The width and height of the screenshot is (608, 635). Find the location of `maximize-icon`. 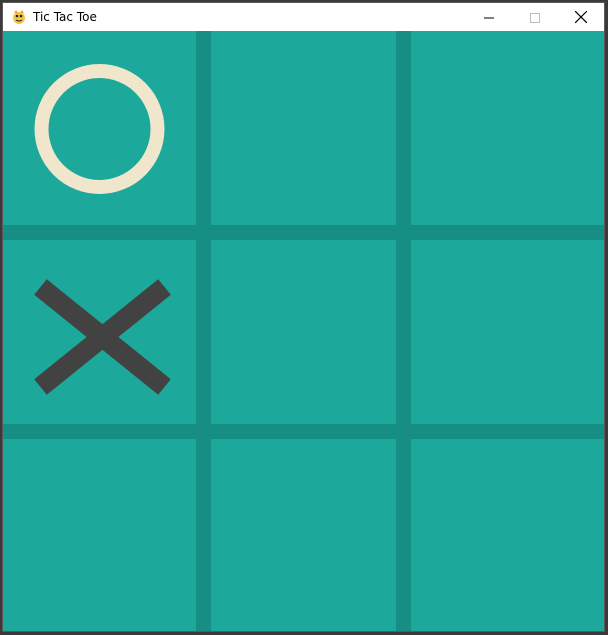

maximize-icon is located at coordinates (535, 17).